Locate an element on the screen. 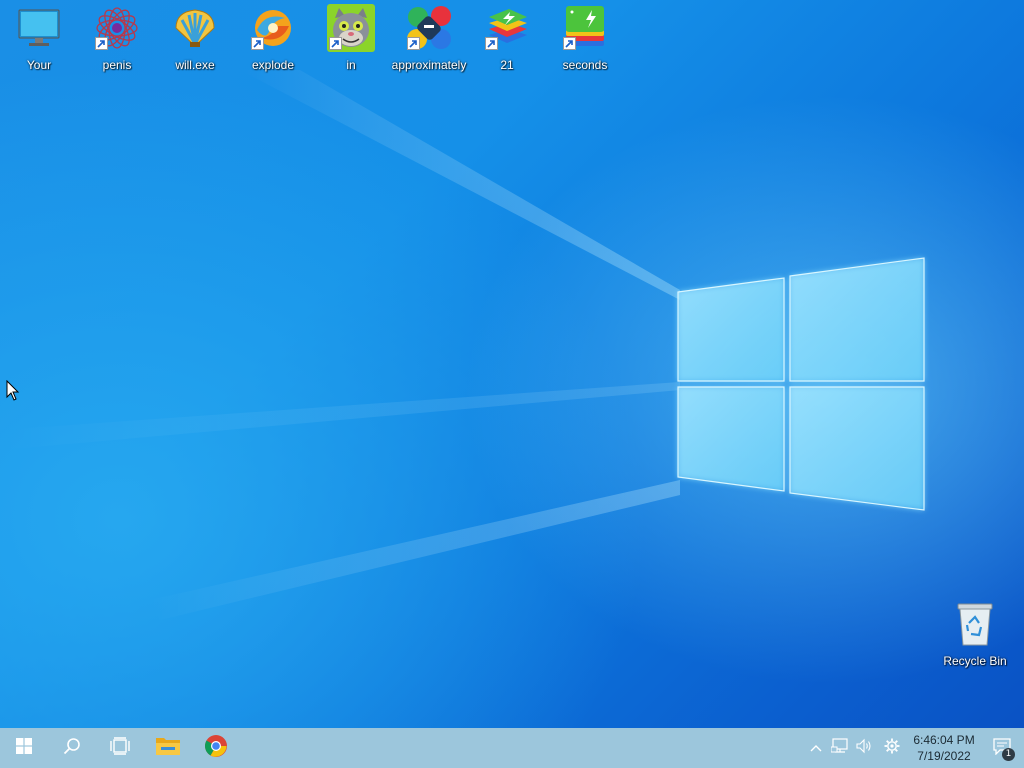 The height and width of the screenshot is (768, 1024). volume-icon is located at coordinates (864, 748).